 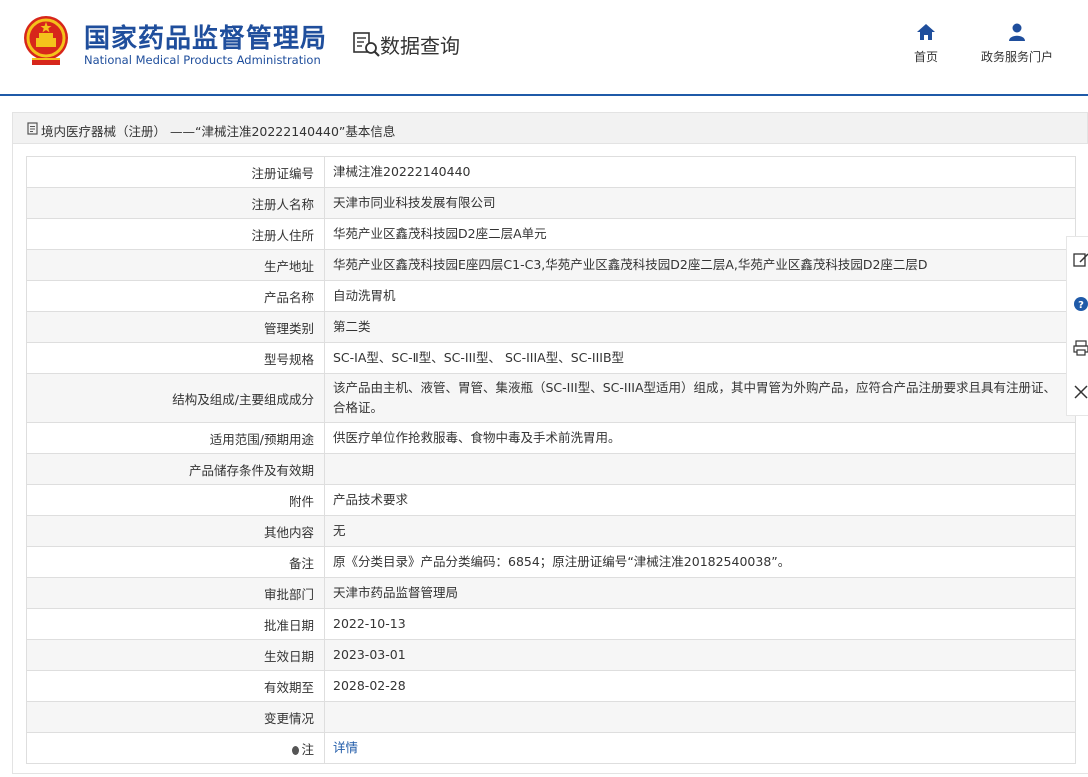 I want to click on breadcrumb: 境内医疗器械（注册） ——“津械注准20222140440”基本信息, so click(x=550, y=128).